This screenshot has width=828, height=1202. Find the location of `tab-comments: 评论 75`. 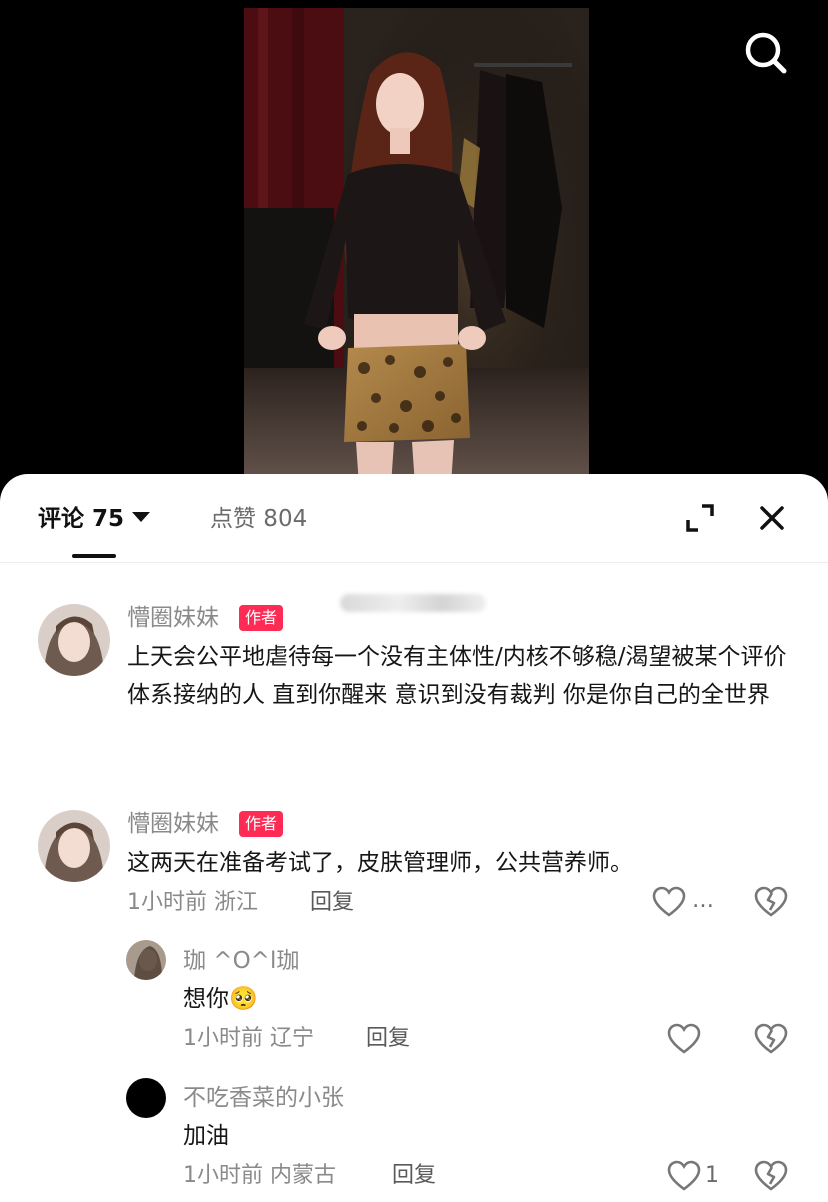

tab-comments: 评论 75 is located at coordinates (94, 519).